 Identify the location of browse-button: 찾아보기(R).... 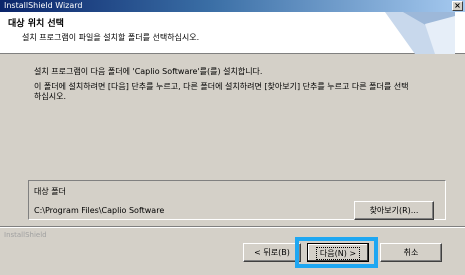
(394, 210).